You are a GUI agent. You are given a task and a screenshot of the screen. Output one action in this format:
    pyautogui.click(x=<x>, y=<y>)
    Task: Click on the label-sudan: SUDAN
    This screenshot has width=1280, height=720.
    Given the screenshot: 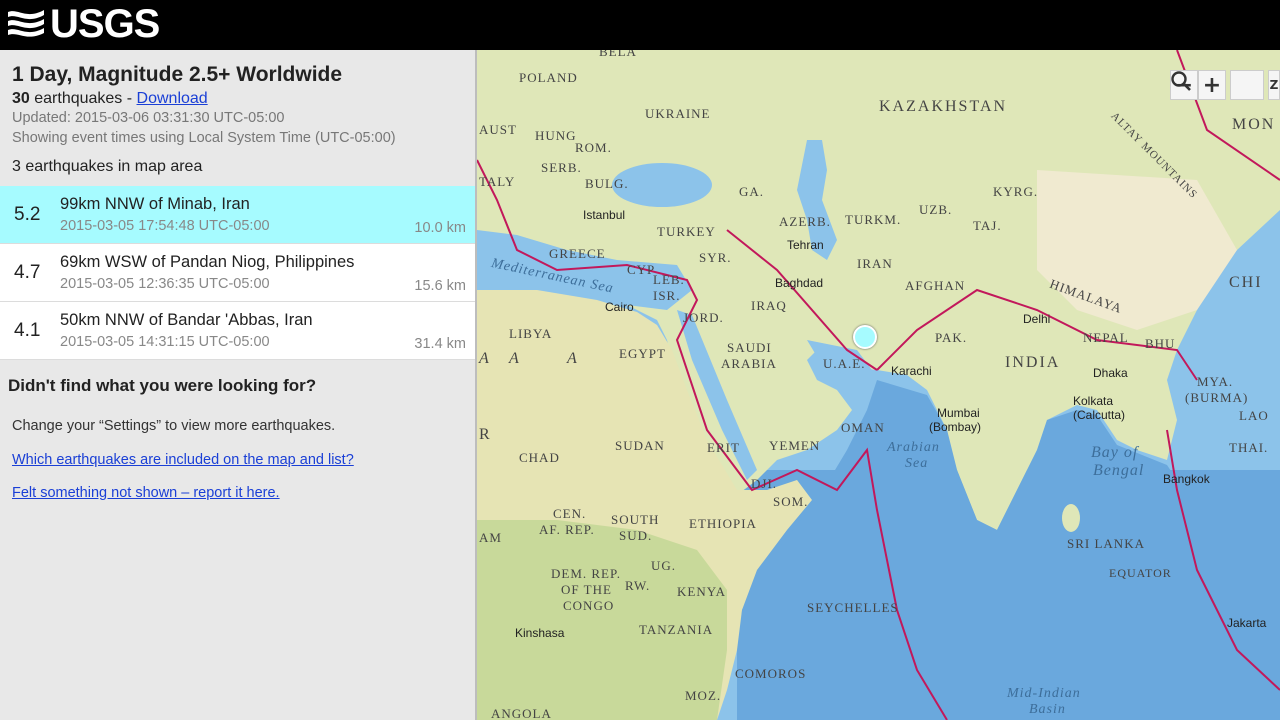 What is the action you would take?
    pyautogui.click(x=640, y=445)
    